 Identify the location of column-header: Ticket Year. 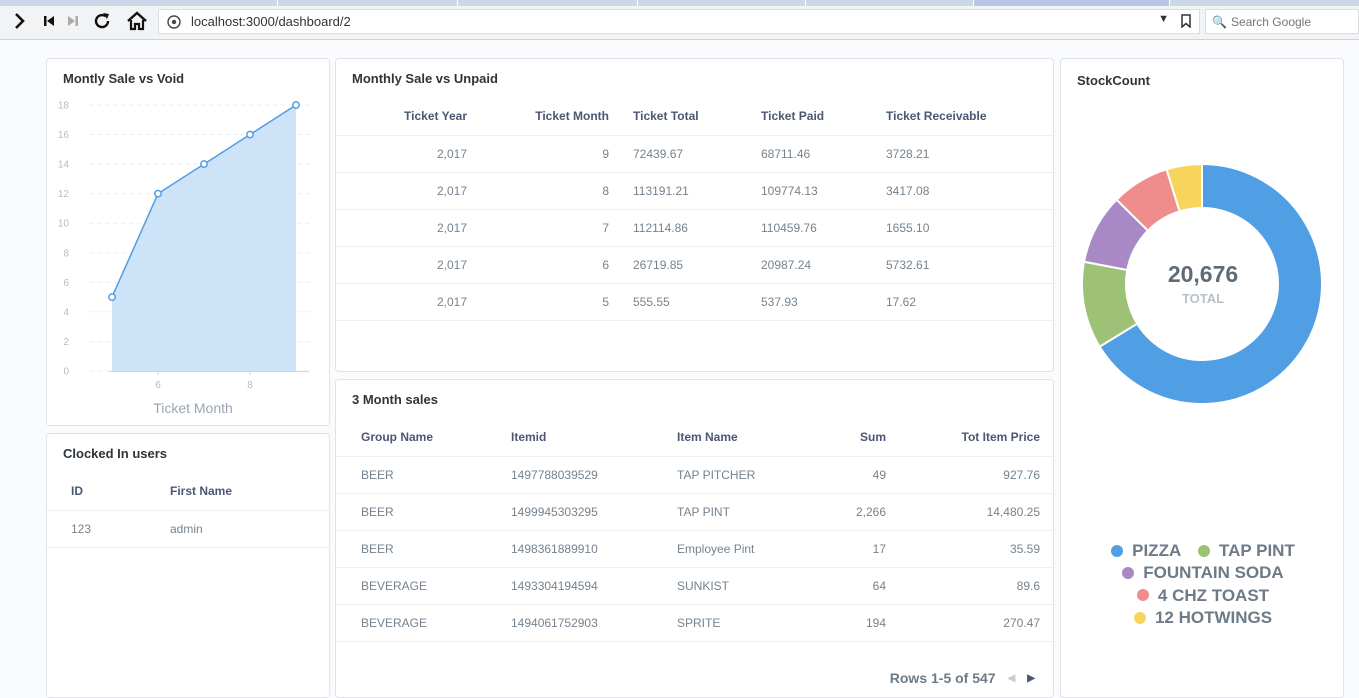
(401, 116).